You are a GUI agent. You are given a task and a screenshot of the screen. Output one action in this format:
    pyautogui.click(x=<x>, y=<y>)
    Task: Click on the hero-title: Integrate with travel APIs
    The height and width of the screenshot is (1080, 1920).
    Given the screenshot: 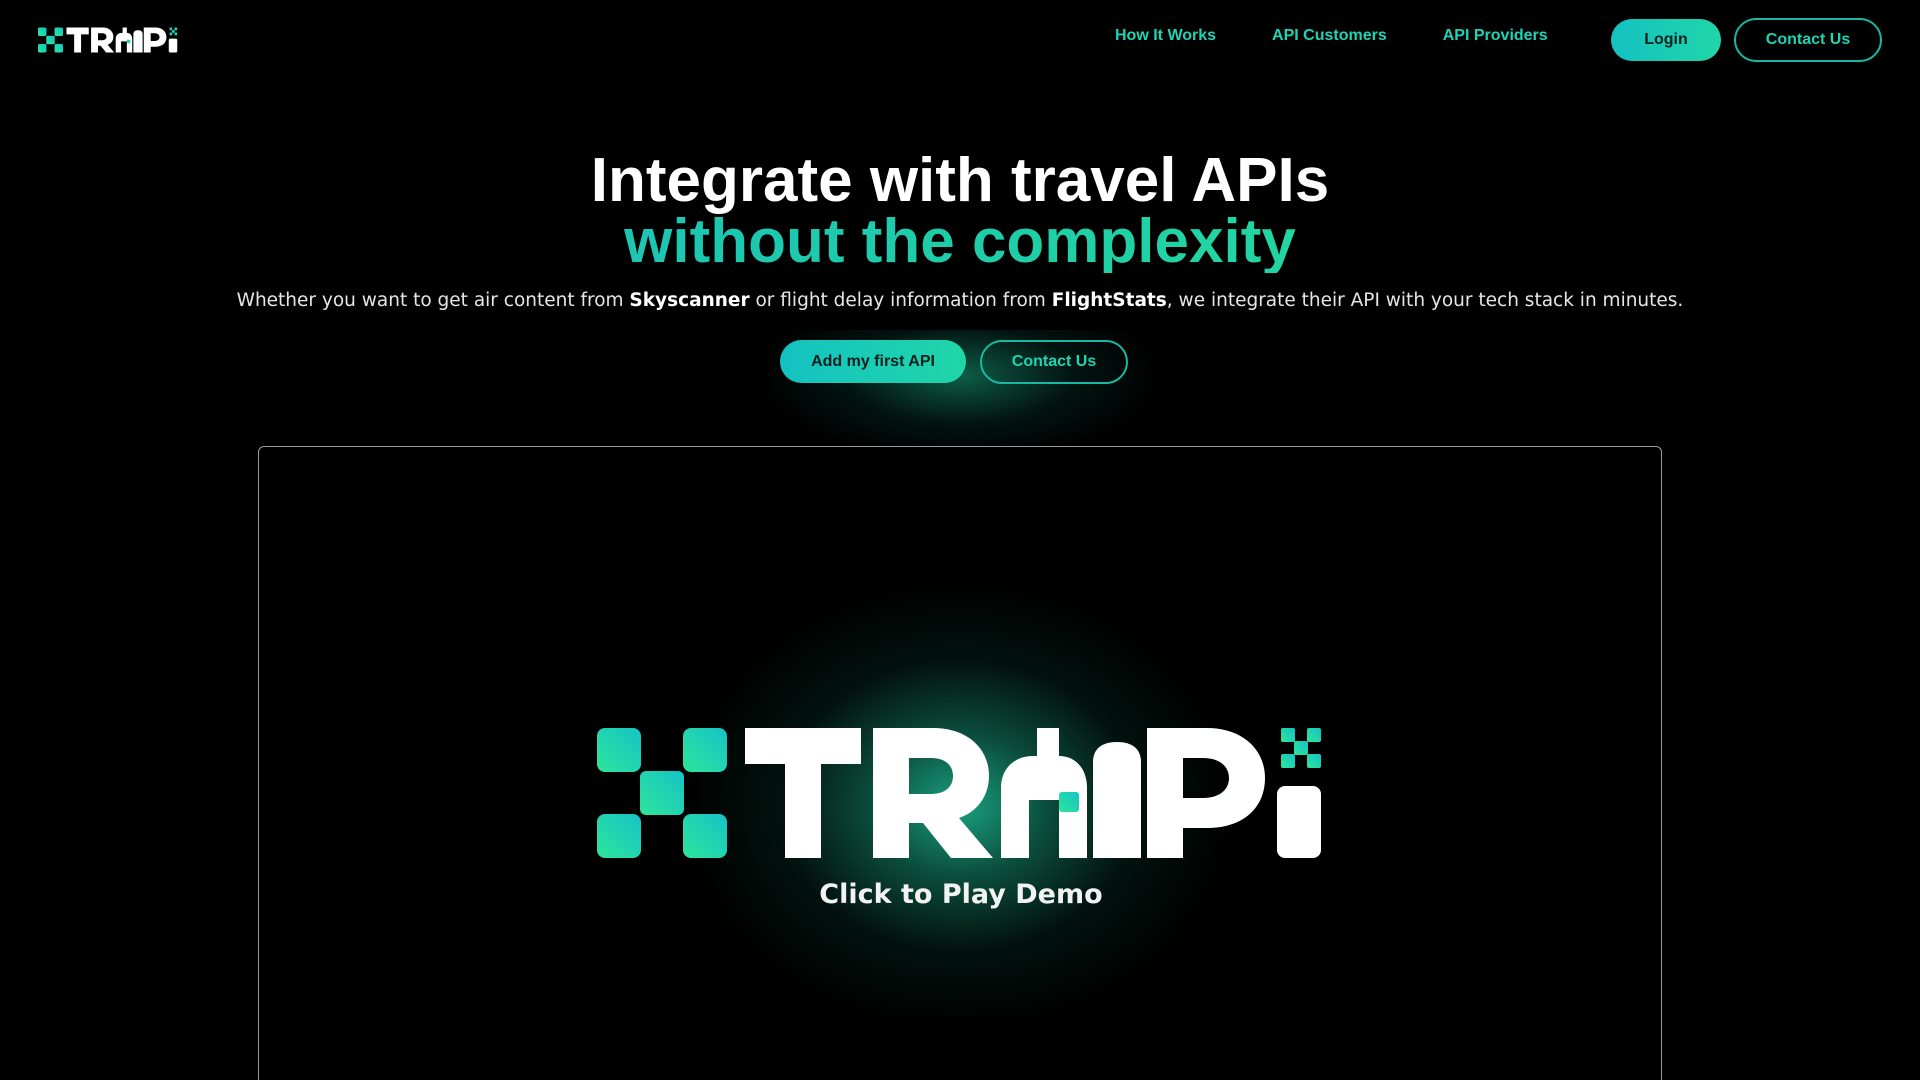 What is the action you would take?
    pyautogui.click(x=960, y=180)
    